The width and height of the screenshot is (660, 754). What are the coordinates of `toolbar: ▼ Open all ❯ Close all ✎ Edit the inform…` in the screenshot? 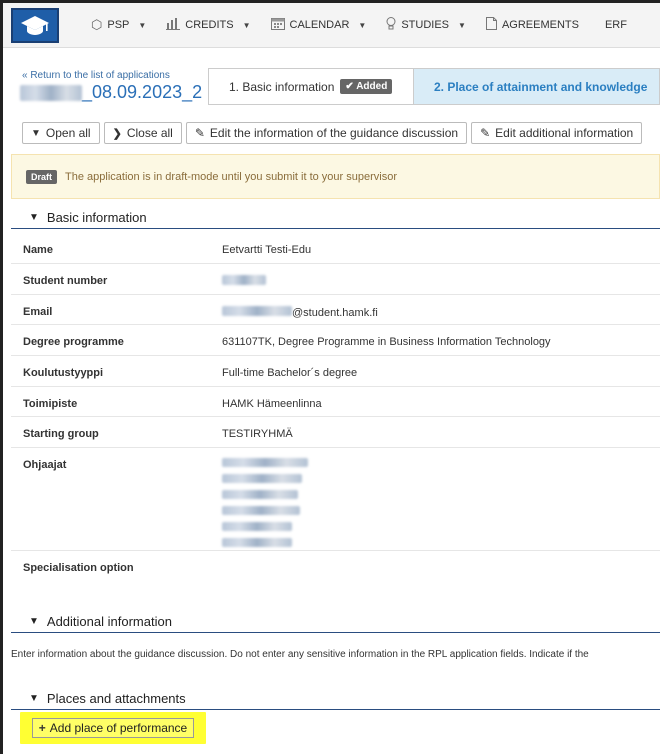 It's located at (334, 133).